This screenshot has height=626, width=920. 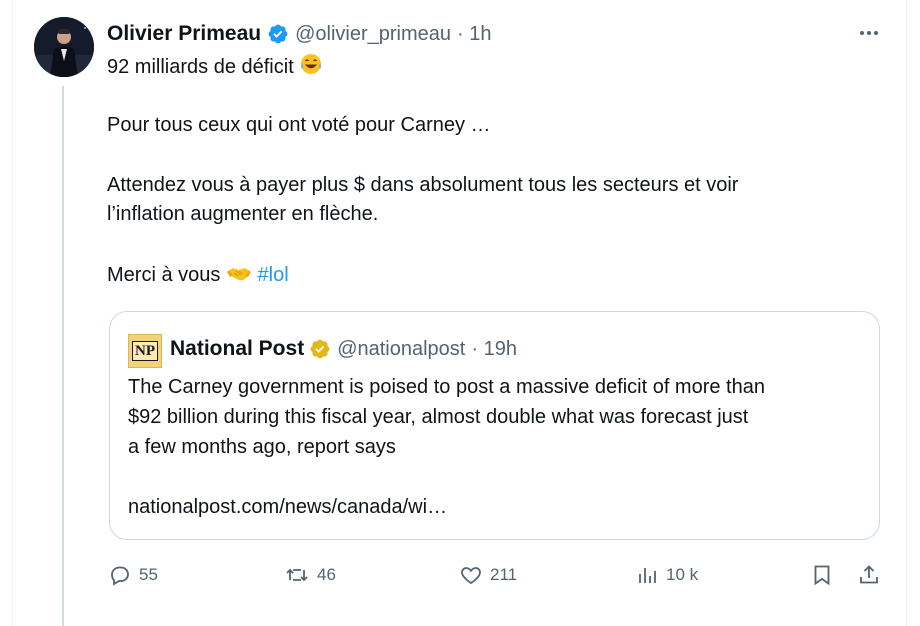 What do you see at coordinates (278, 34) in the screenshot?
I see `verified-badge-icon` at bounding box center [278, 34].